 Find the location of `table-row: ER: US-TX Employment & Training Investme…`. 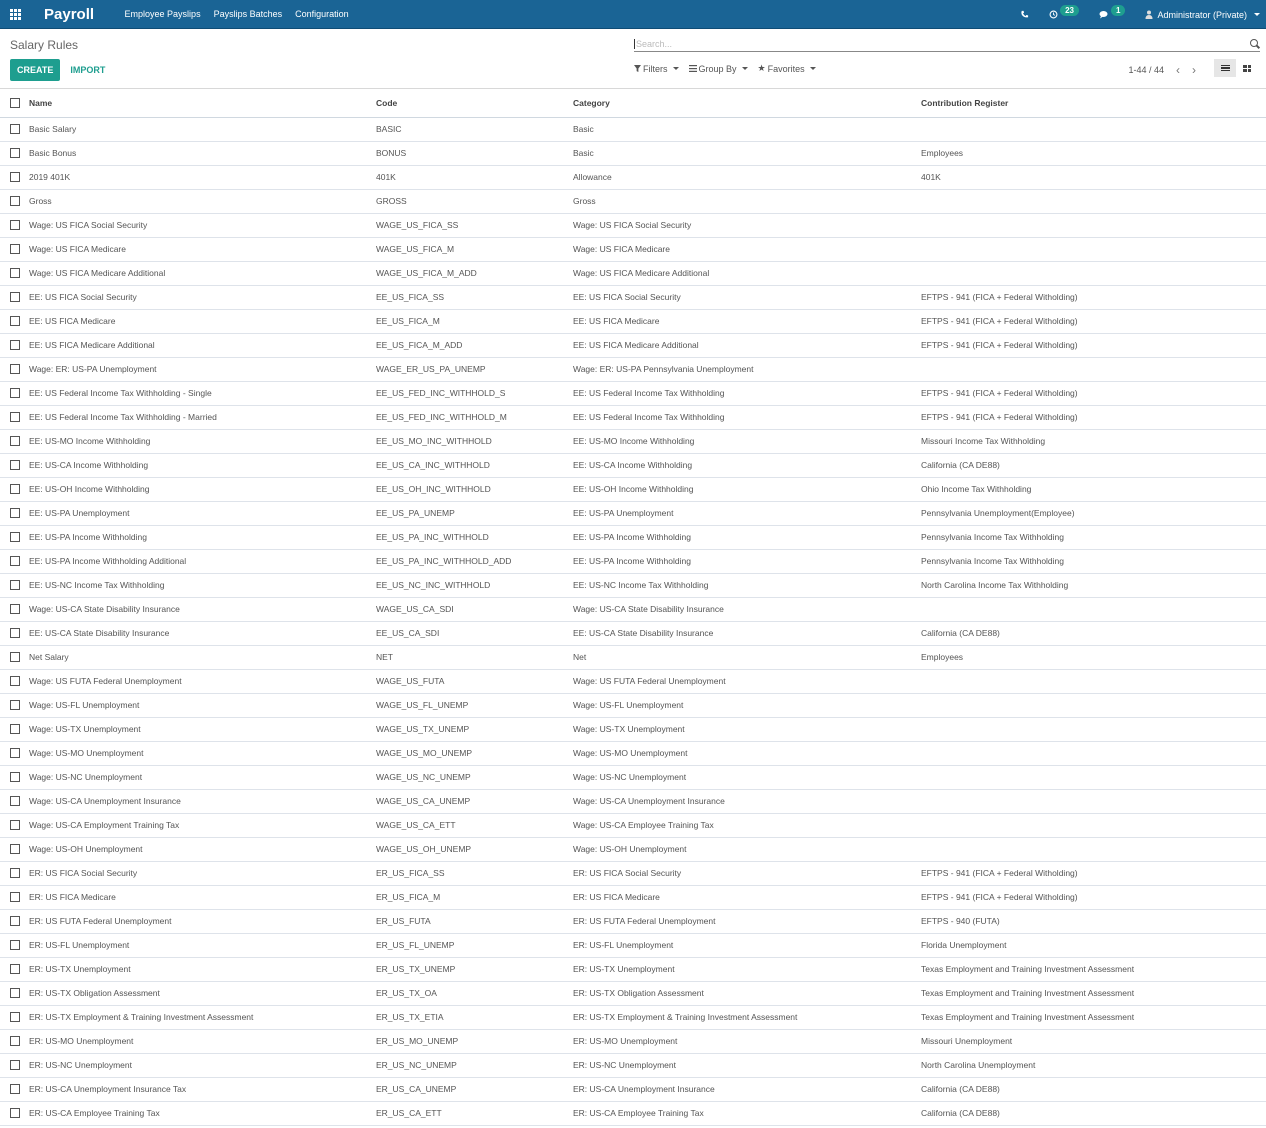

table-row: ER: US-TX Employment & Training Investme… is located at coordinates (633, 1017).